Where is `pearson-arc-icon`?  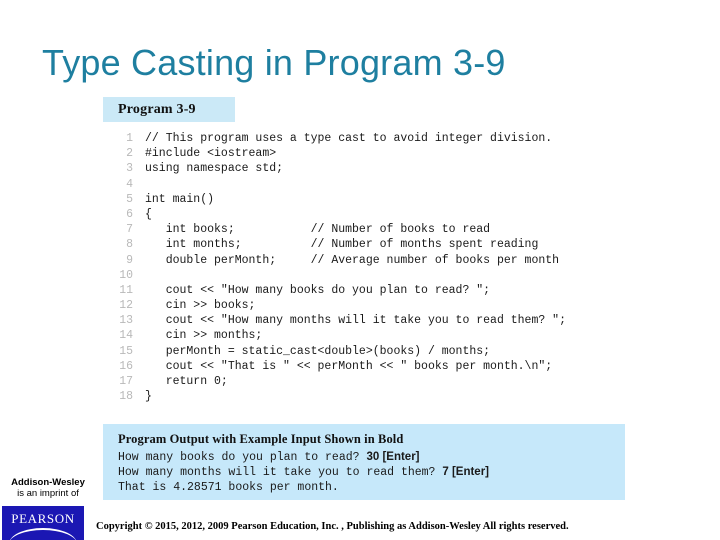 pearson-arc-icon is located at coordinates (43, 534).